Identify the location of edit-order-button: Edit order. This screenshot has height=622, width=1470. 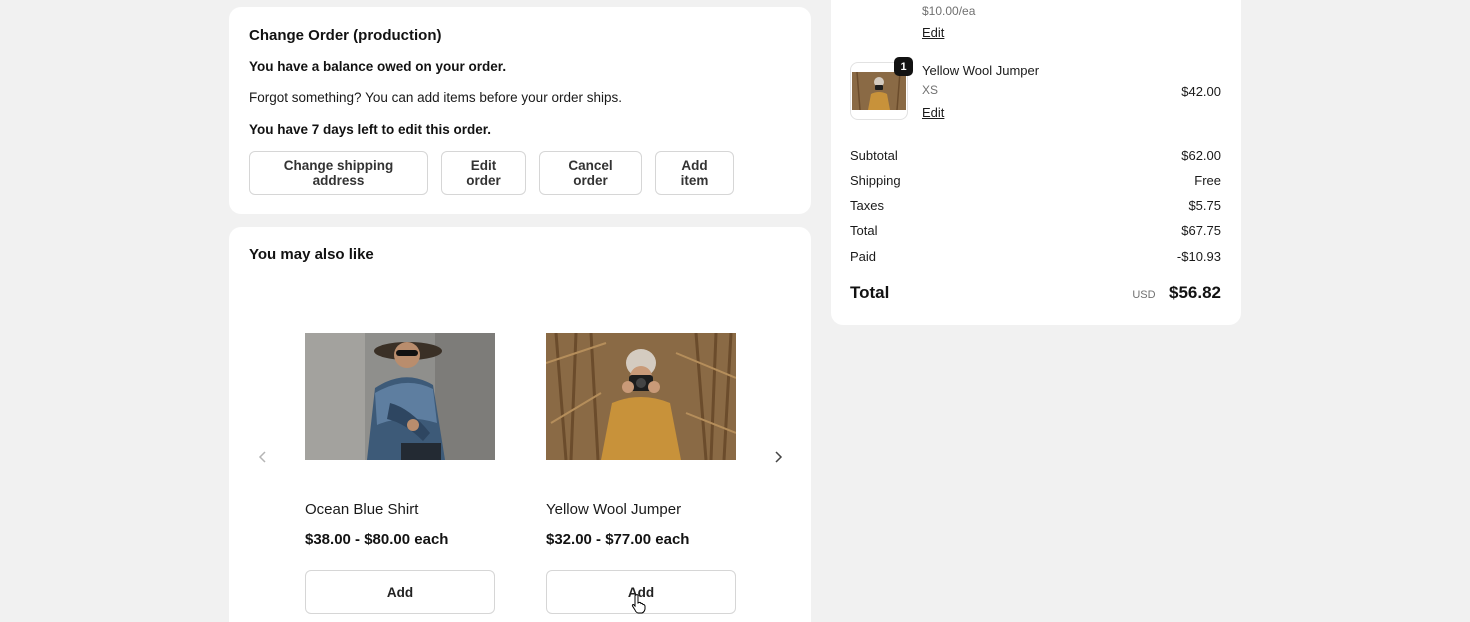
(483, 173).